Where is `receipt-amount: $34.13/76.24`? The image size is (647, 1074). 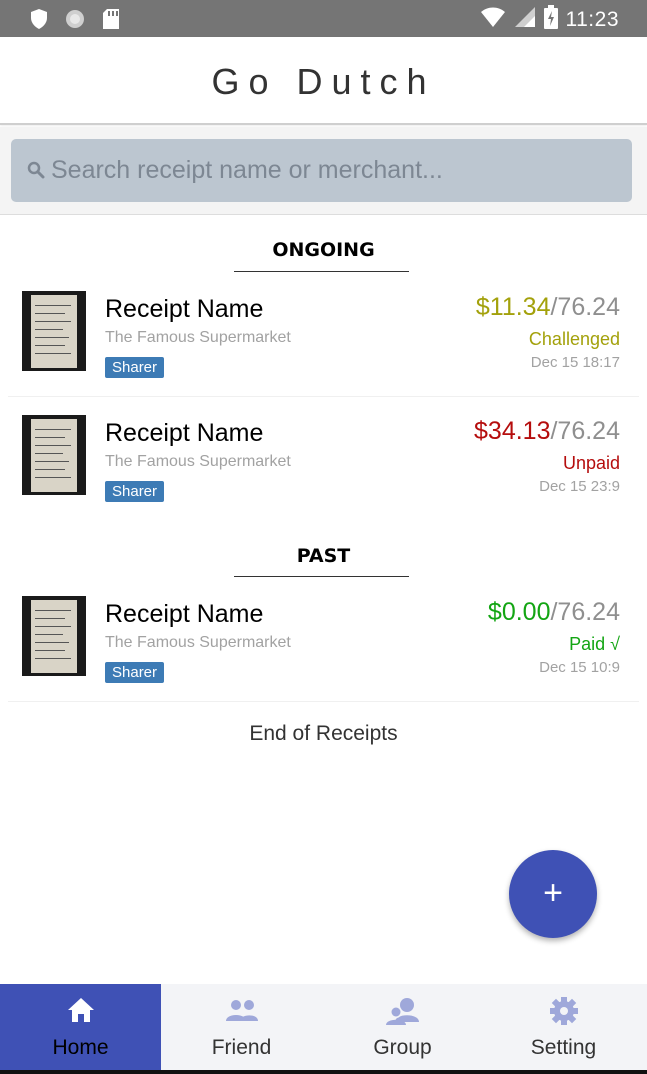 receipt-amount: $34.13/76.24 is located at coordinates (547, 431).